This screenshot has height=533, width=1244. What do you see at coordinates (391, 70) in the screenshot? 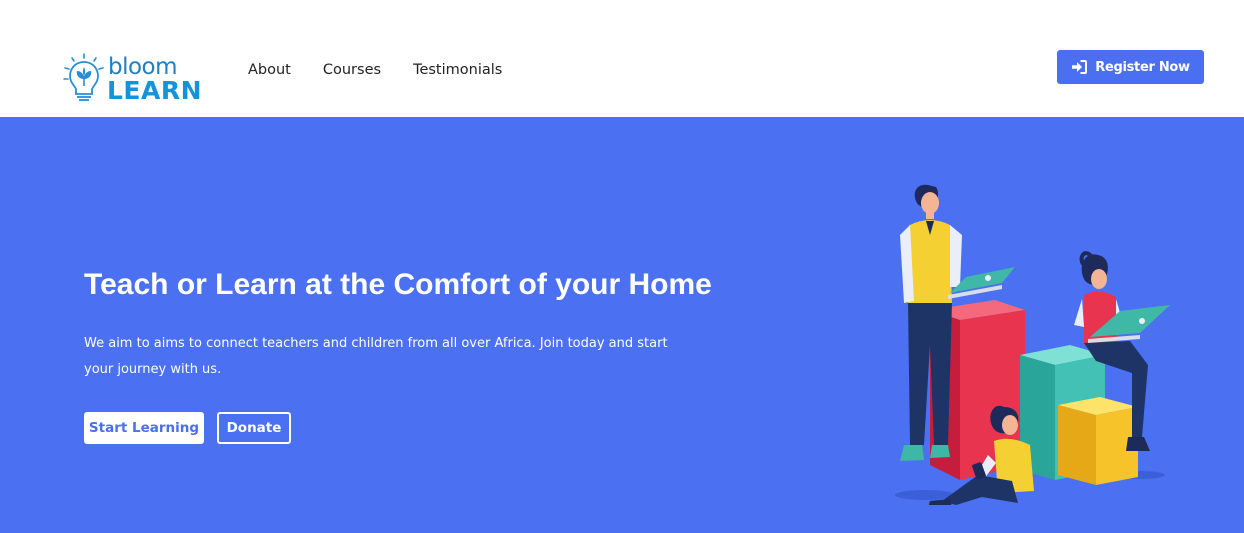
I see `main-nav: About Courses Testimonials` at bounding box center [391, 70].